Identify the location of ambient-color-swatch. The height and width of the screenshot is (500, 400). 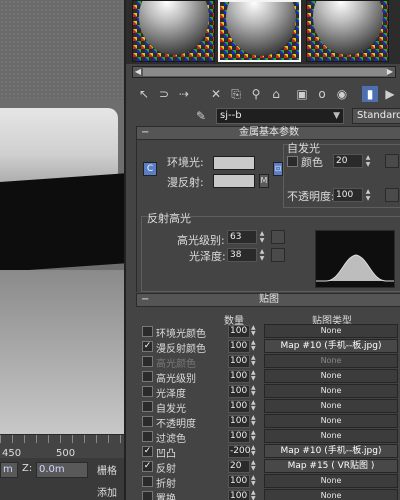
(234, 163).